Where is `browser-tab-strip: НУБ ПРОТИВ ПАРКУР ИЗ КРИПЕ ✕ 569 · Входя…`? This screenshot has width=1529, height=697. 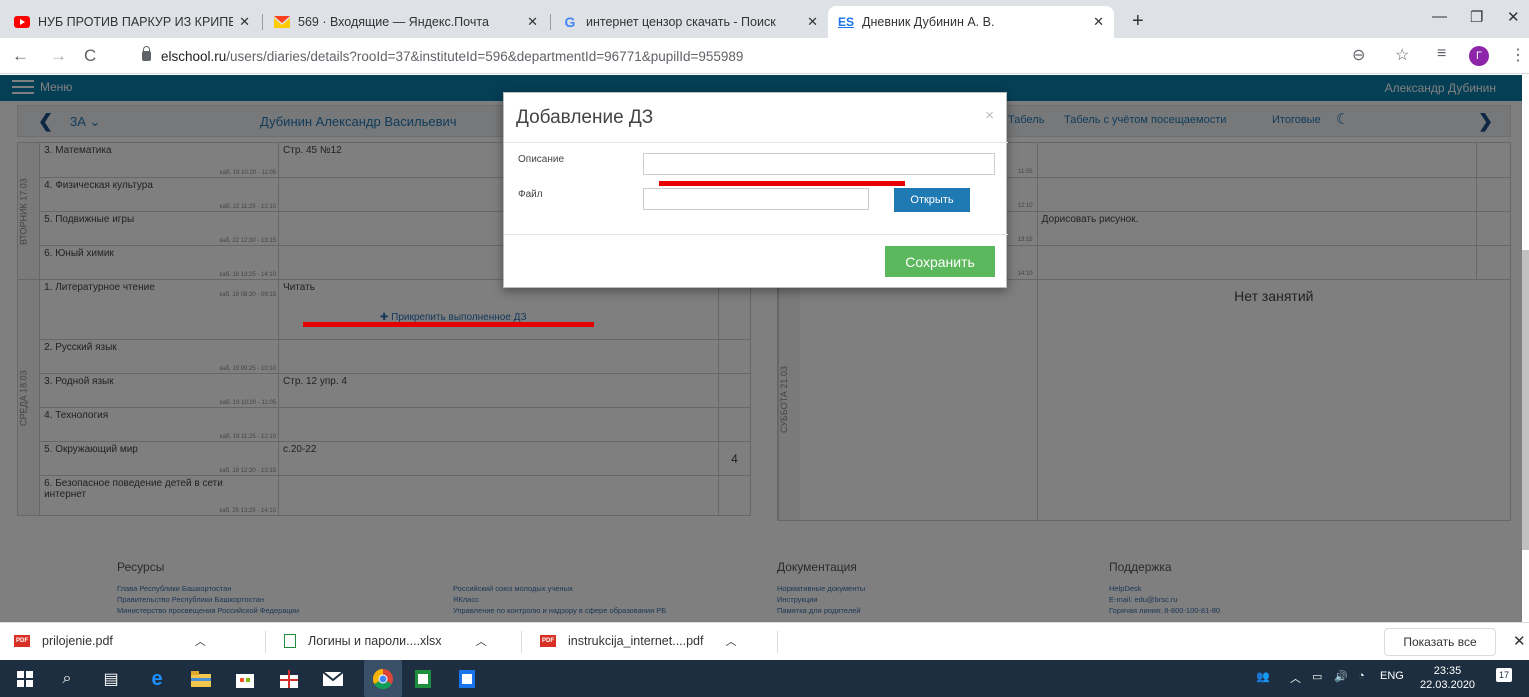 browser-tab-strip: НУБ ПРОТИВ ПАРКУР ИЗ КРИПЕ ✕ 569 · Входя… is located at coordinates (764, 19).